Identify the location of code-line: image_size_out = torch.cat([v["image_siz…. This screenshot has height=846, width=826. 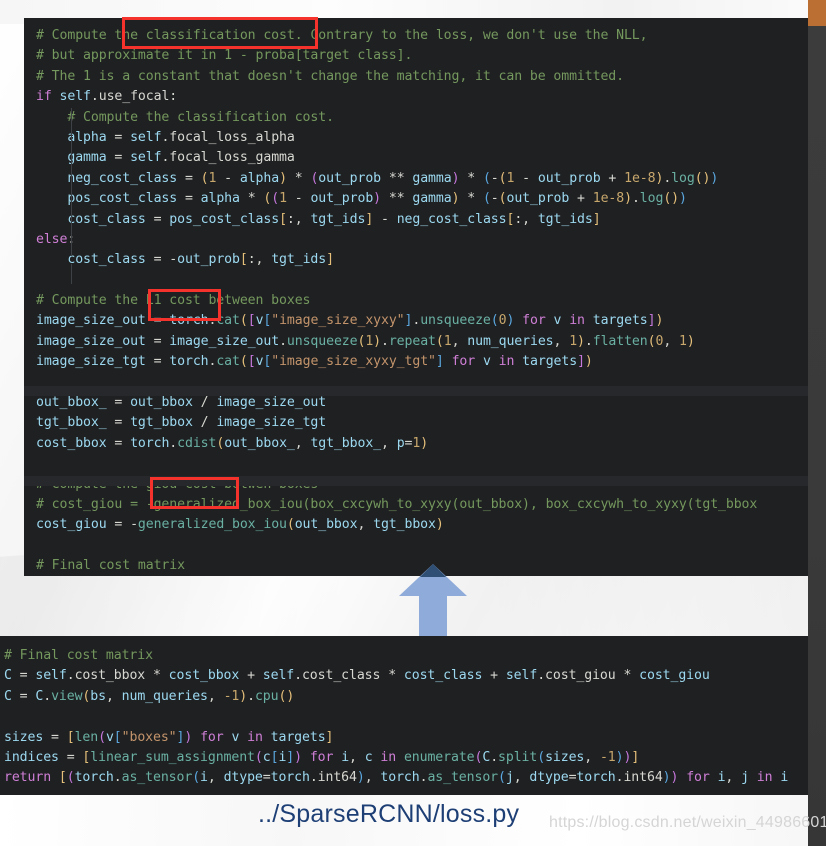
(350, 321).